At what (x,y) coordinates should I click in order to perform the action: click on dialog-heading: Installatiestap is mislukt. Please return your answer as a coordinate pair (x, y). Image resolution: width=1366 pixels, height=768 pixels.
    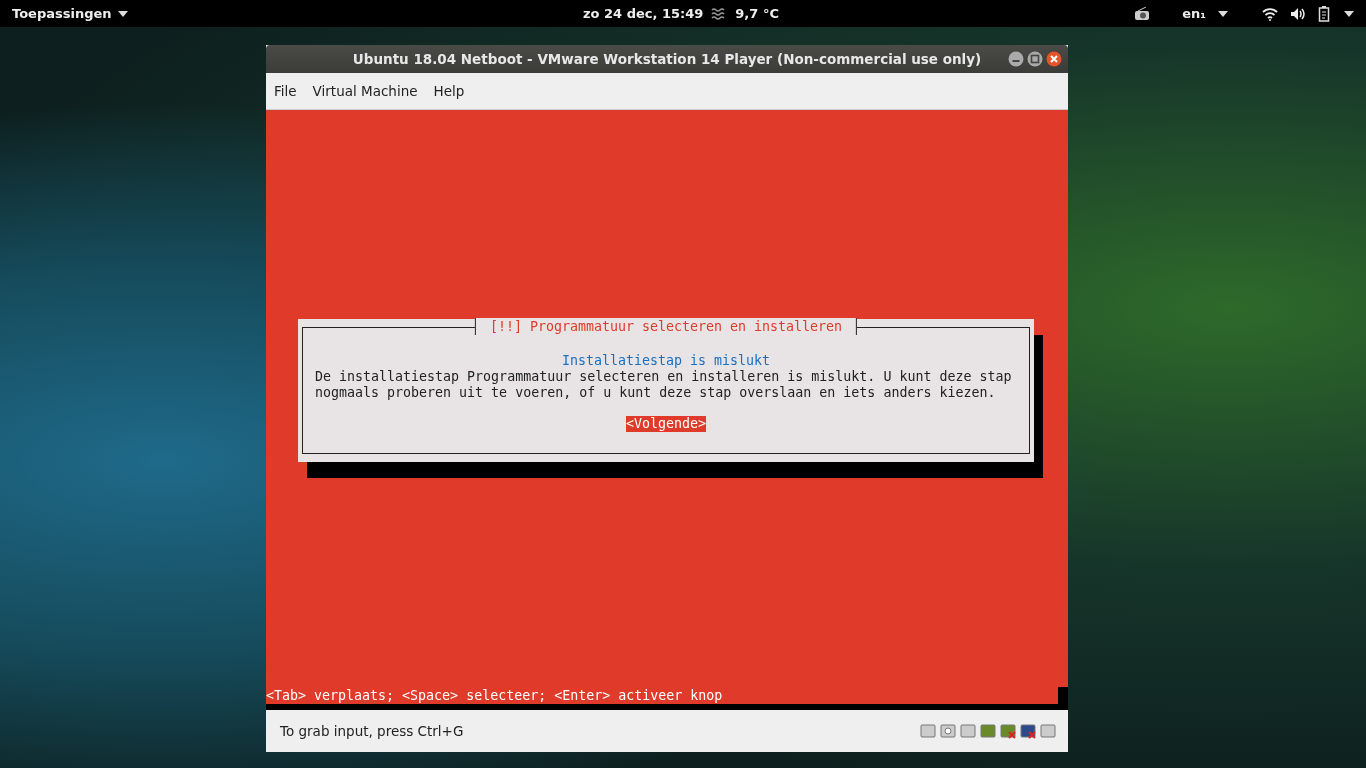
    Looking at the image, I should click on (666, 361).